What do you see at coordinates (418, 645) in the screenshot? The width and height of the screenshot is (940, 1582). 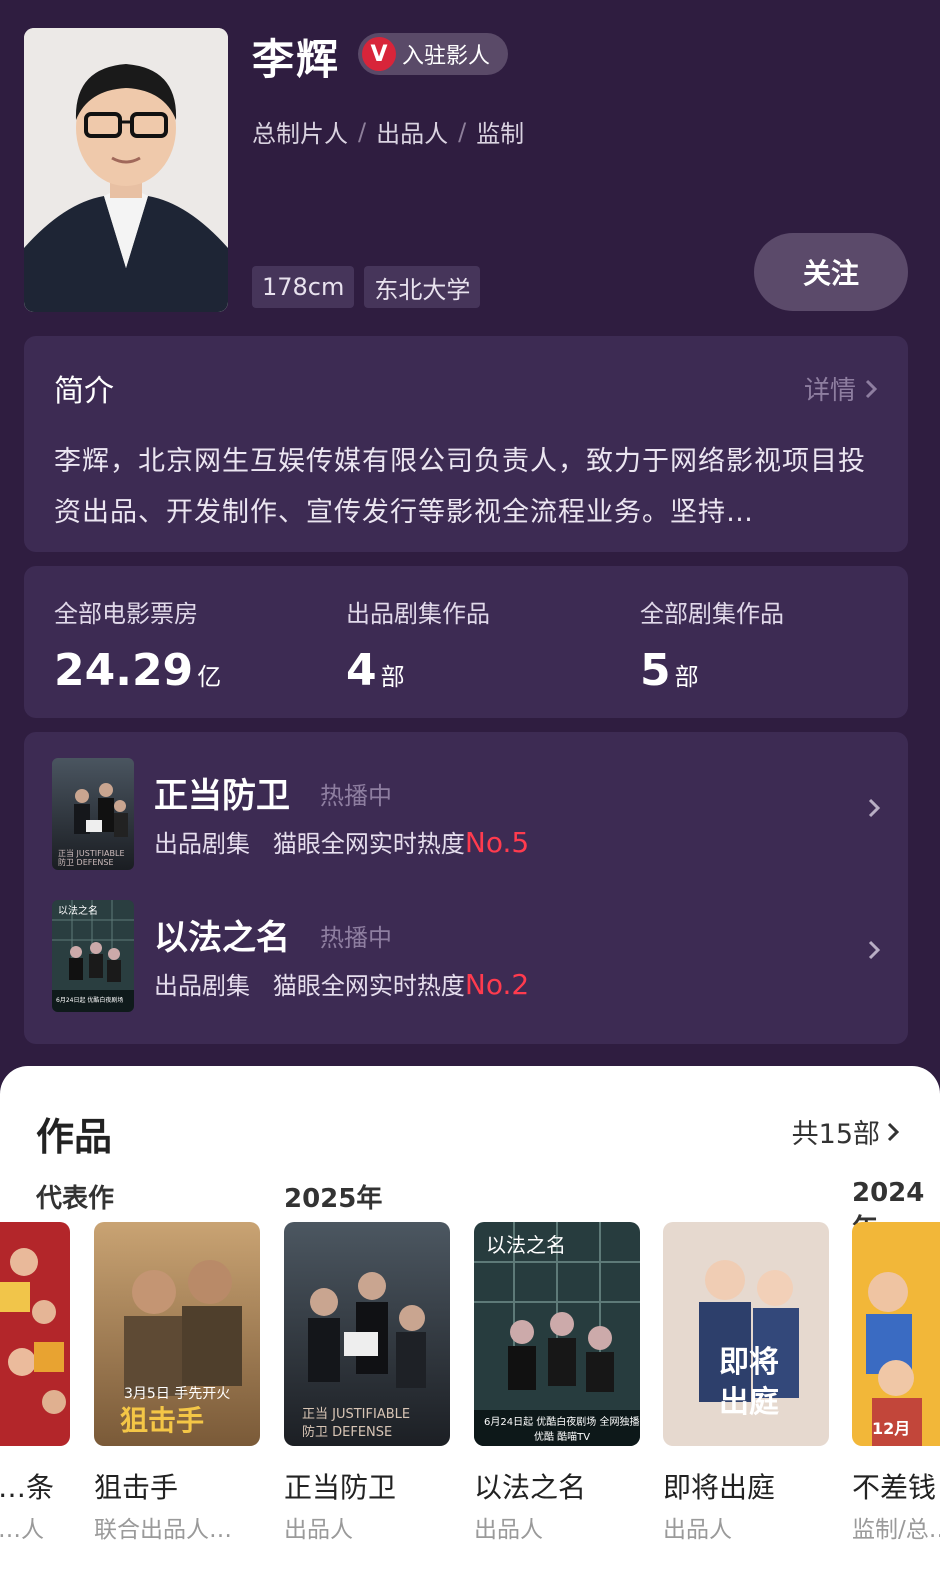 I see `stat-produced-series: 出品剧集作品 4部` at bounding box center [418, 645].